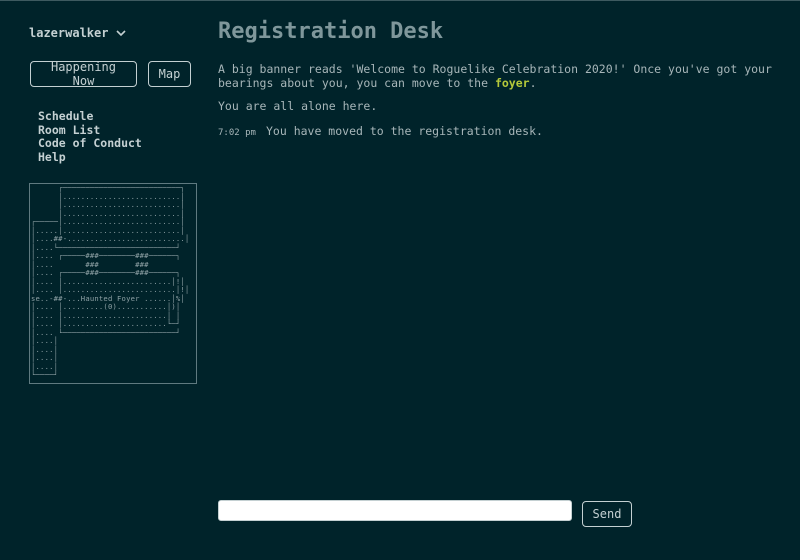  Describe the element at coordinates (400, 0) in the screenshot. I see `top-border` at that location.